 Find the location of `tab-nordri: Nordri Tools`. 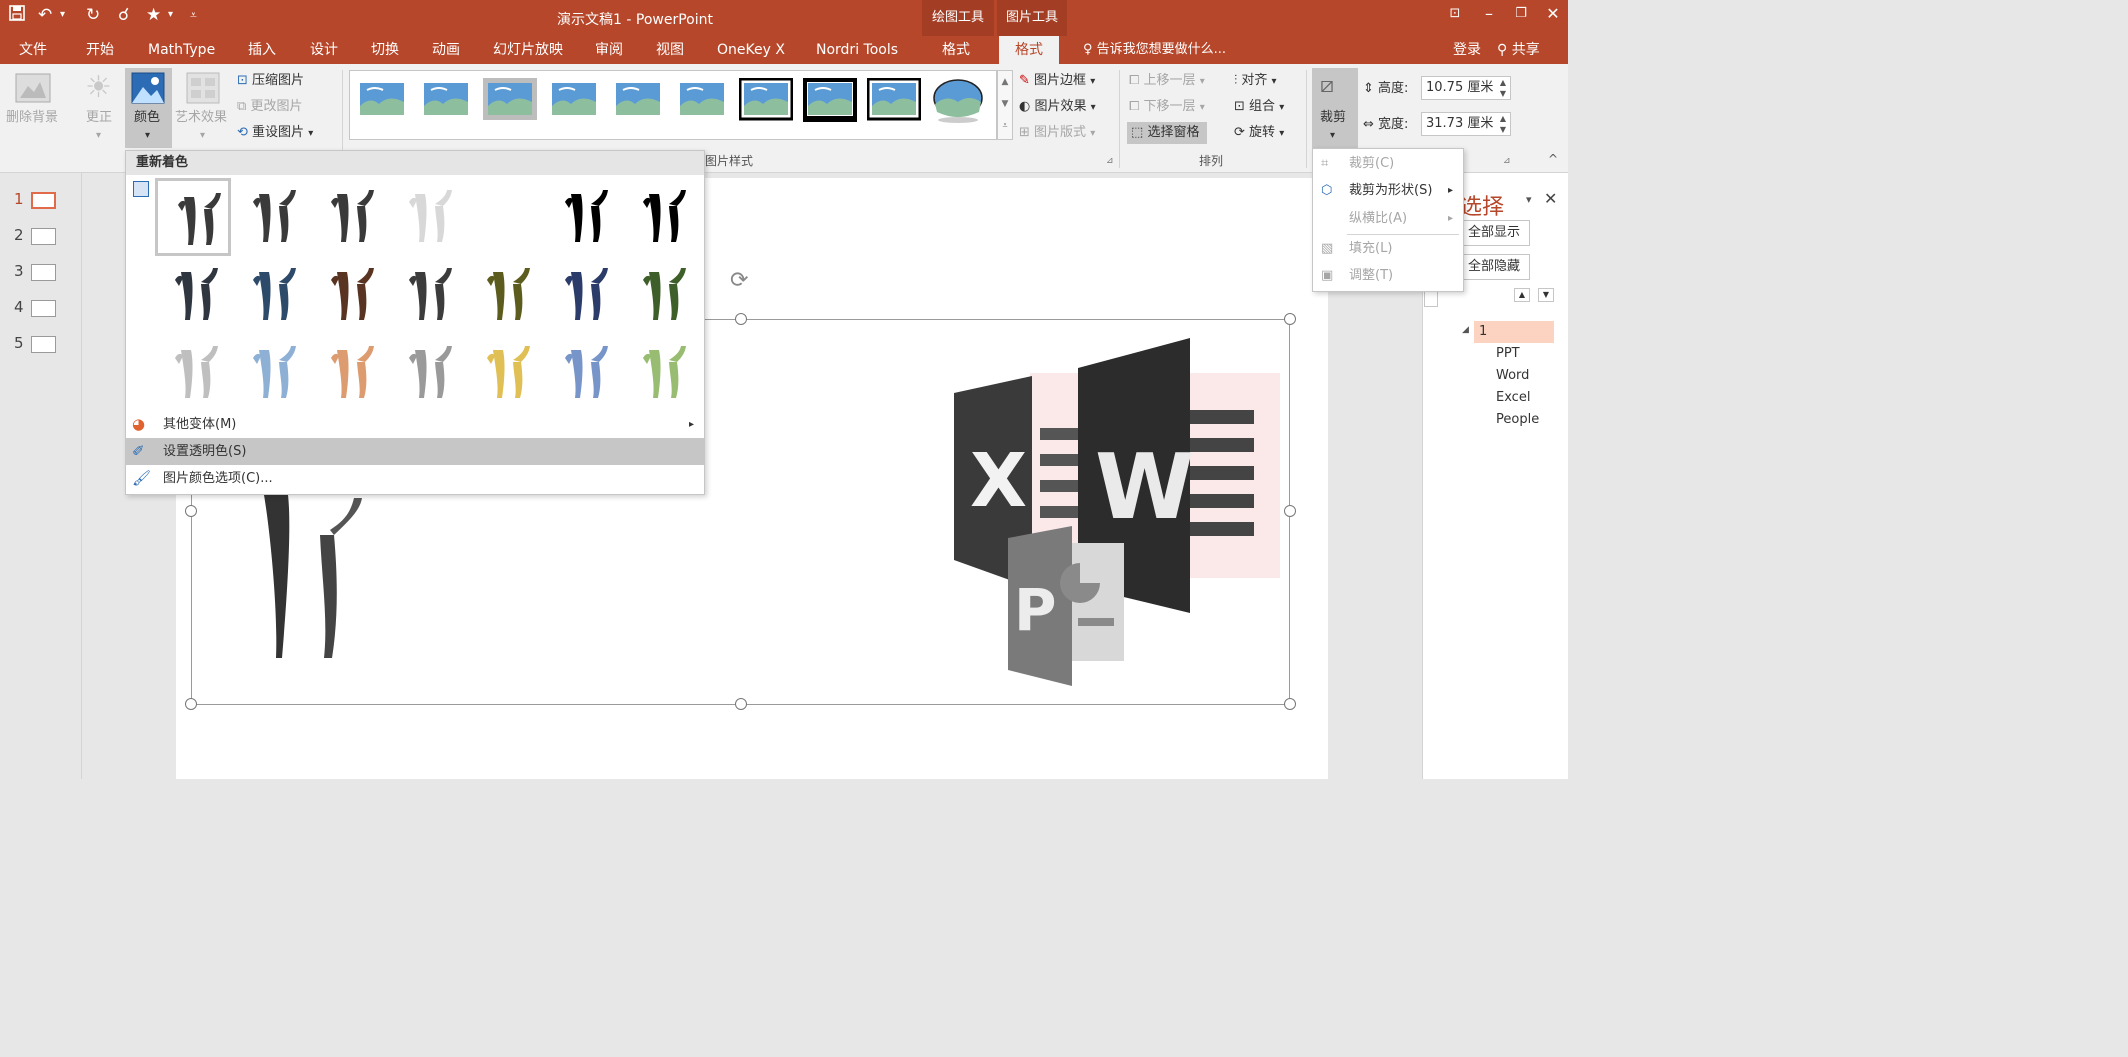

tab-nordri: Nordri Tools is located at coordinates (857, 50).